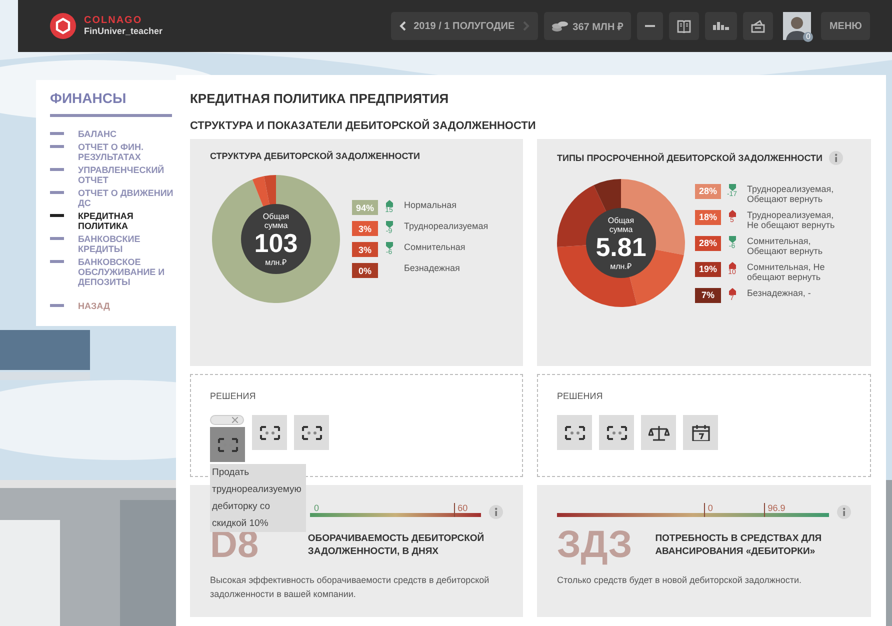  What do you see at coordinates (235, 420) in the screenshot?
I see `close-icon` at bounding box center [235, 420].